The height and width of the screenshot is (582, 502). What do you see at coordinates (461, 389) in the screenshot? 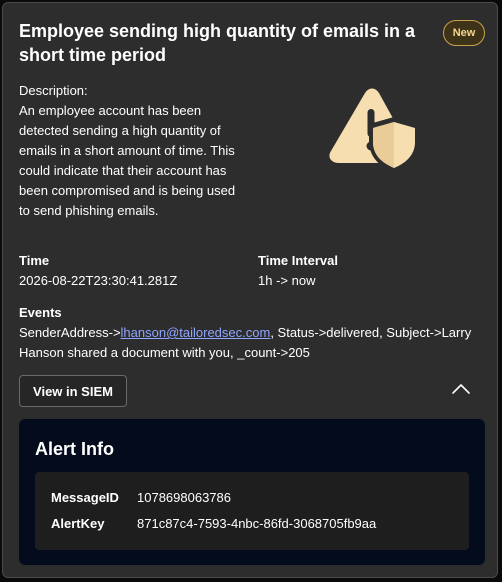
I see `chevron-up-icon` at bounding box center [461, 389].